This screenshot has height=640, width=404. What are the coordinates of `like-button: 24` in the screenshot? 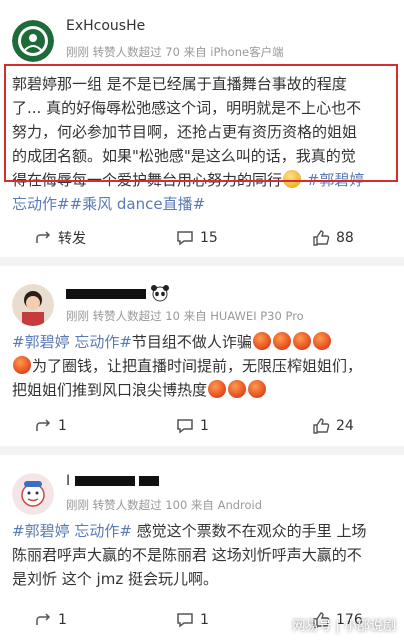 It's located at (333, 426).